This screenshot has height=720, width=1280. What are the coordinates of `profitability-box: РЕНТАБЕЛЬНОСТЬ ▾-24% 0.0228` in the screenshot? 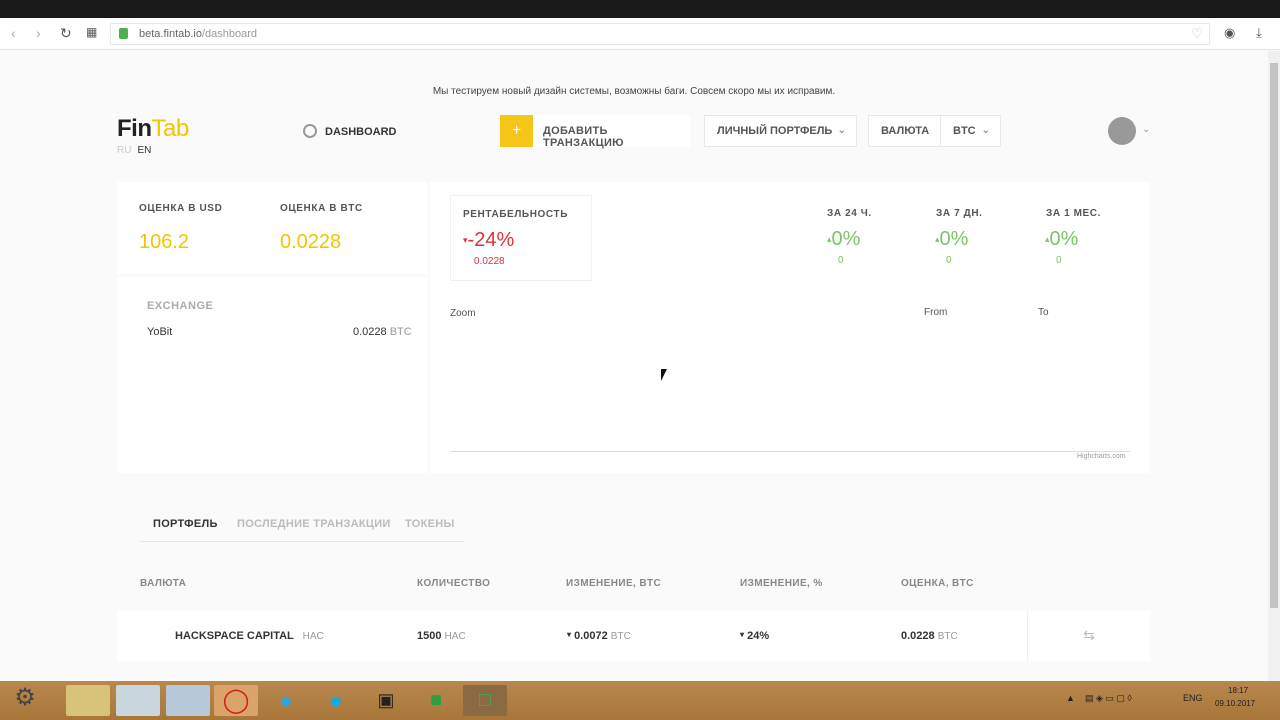 It's located at (521, 238).